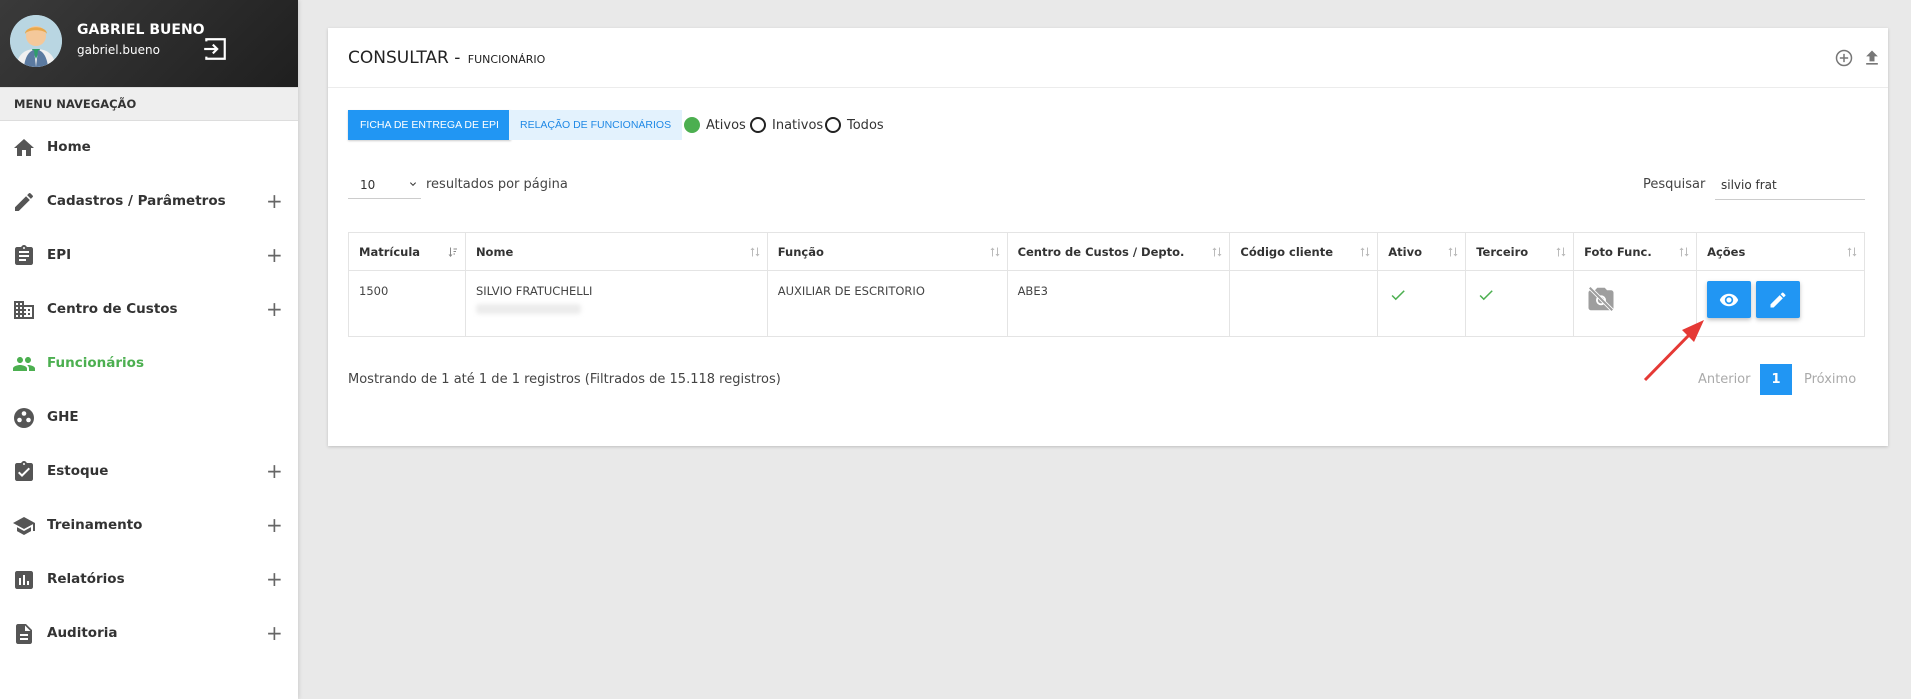 This screenshot has width=1911, height=699. I want to click on sidebar-item-centro-de-custos: Centro de Custos +, so click(149, 310).